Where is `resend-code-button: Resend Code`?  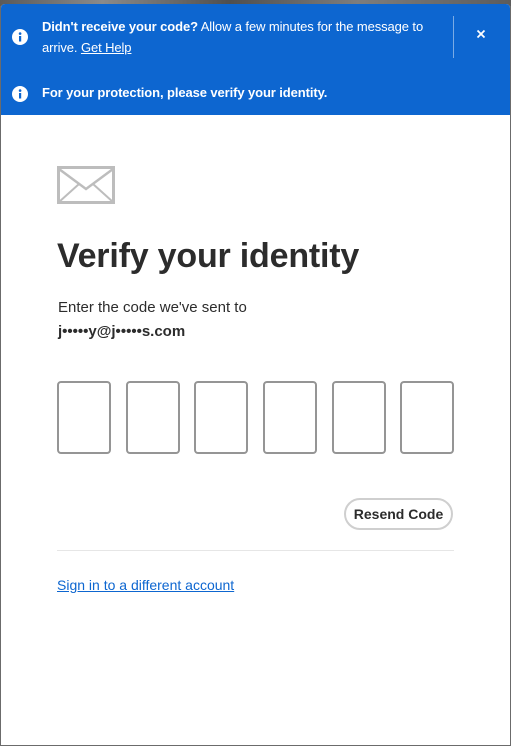 resend-code-button: Resend Code is located at coordinates (398, 514).